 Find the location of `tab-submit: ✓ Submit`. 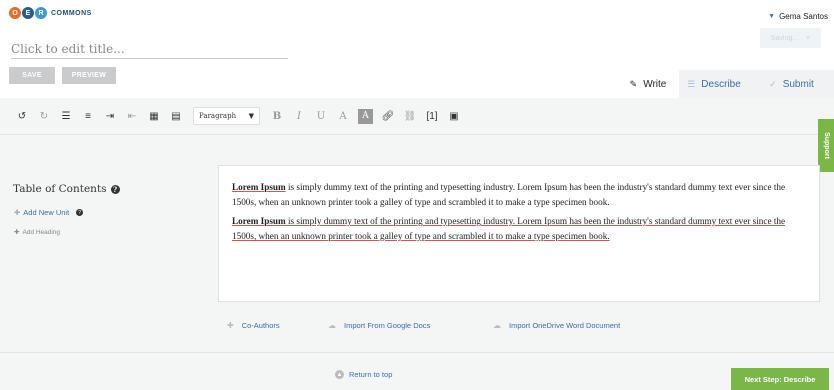

tab-submit: ✓ Submit is located at coordinates (791, 84).